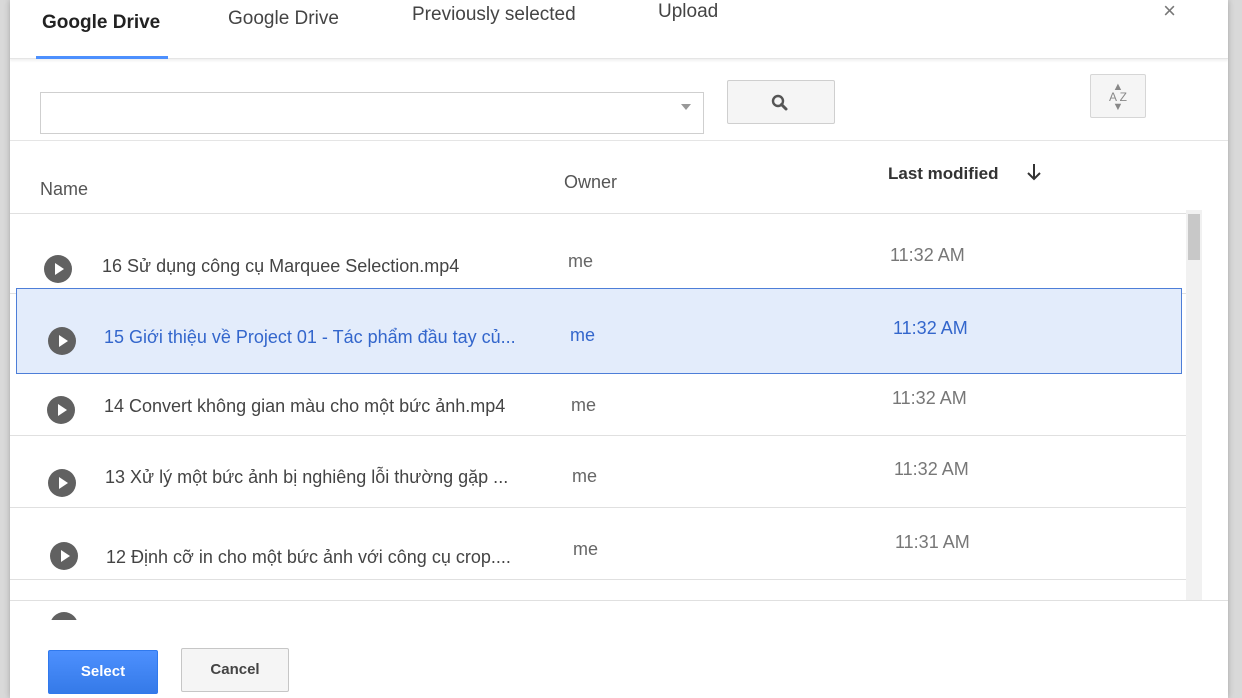 This screenshot has height=698, width=1242. Describe the element at coordinates (494, 14) in the screenshot. I see `tab-previously-selected-label: Previously selected` at that location.